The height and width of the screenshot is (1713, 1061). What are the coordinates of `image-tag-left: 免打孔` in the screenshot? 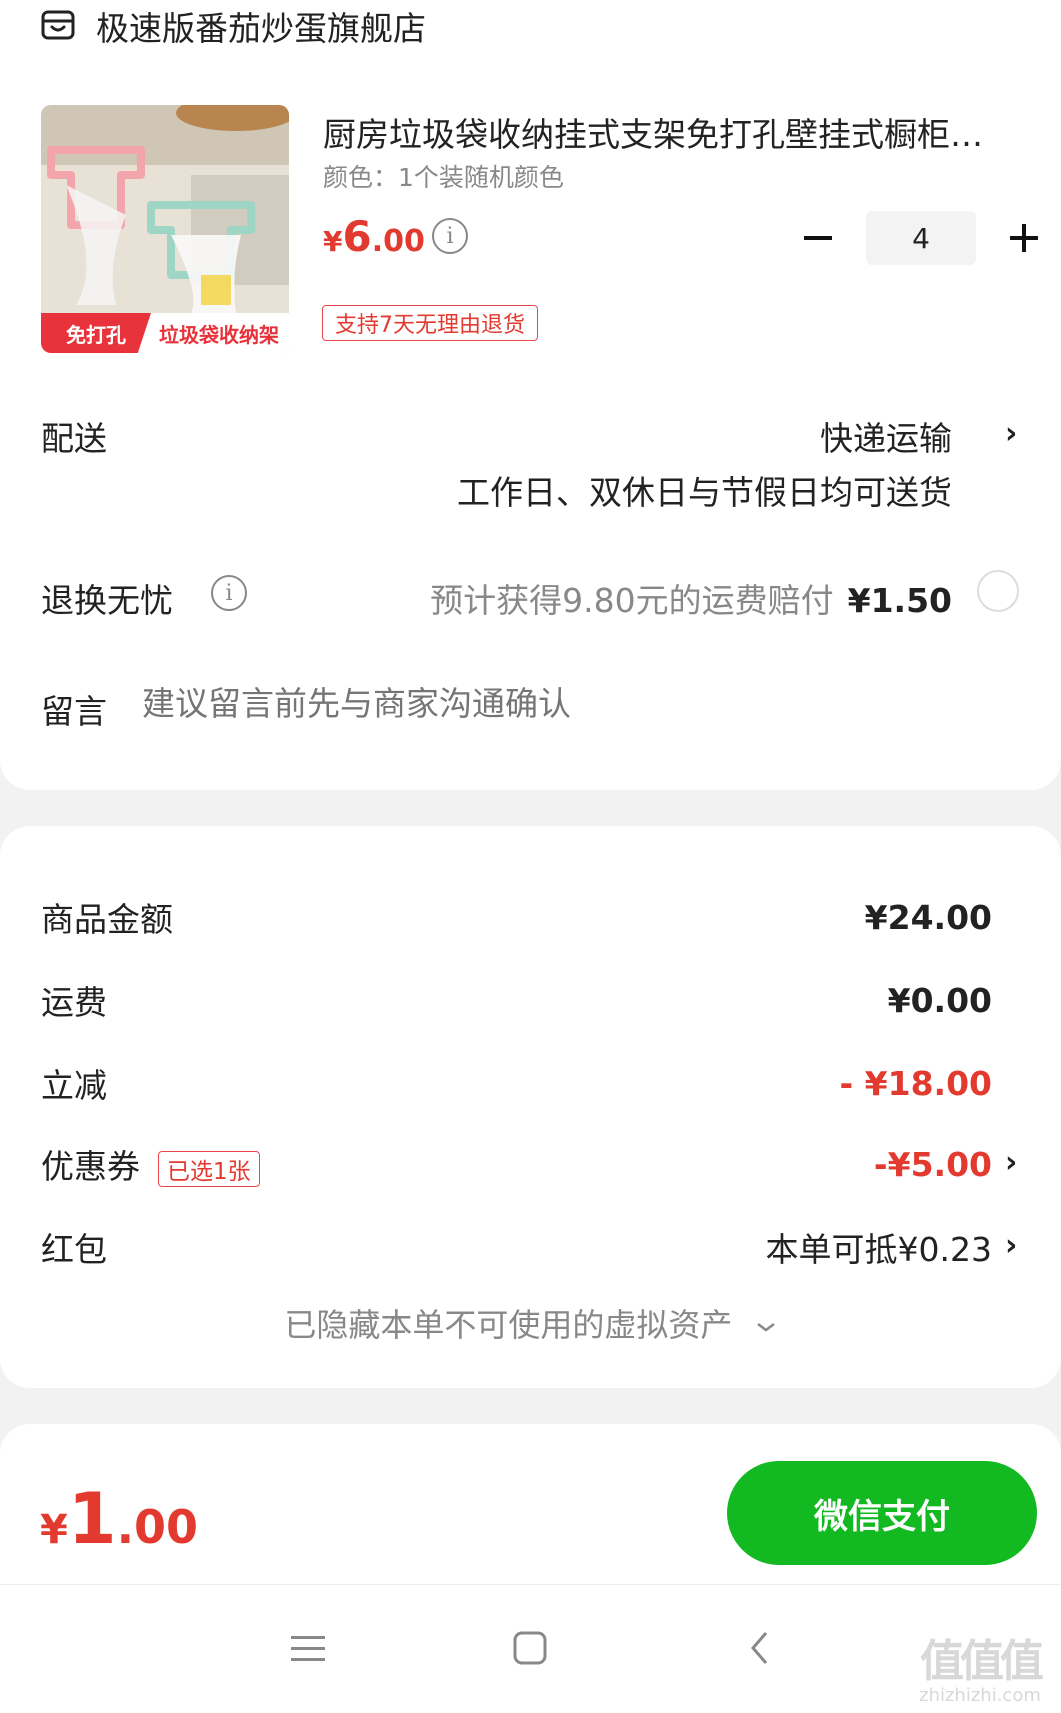 It's located at (96, 333).